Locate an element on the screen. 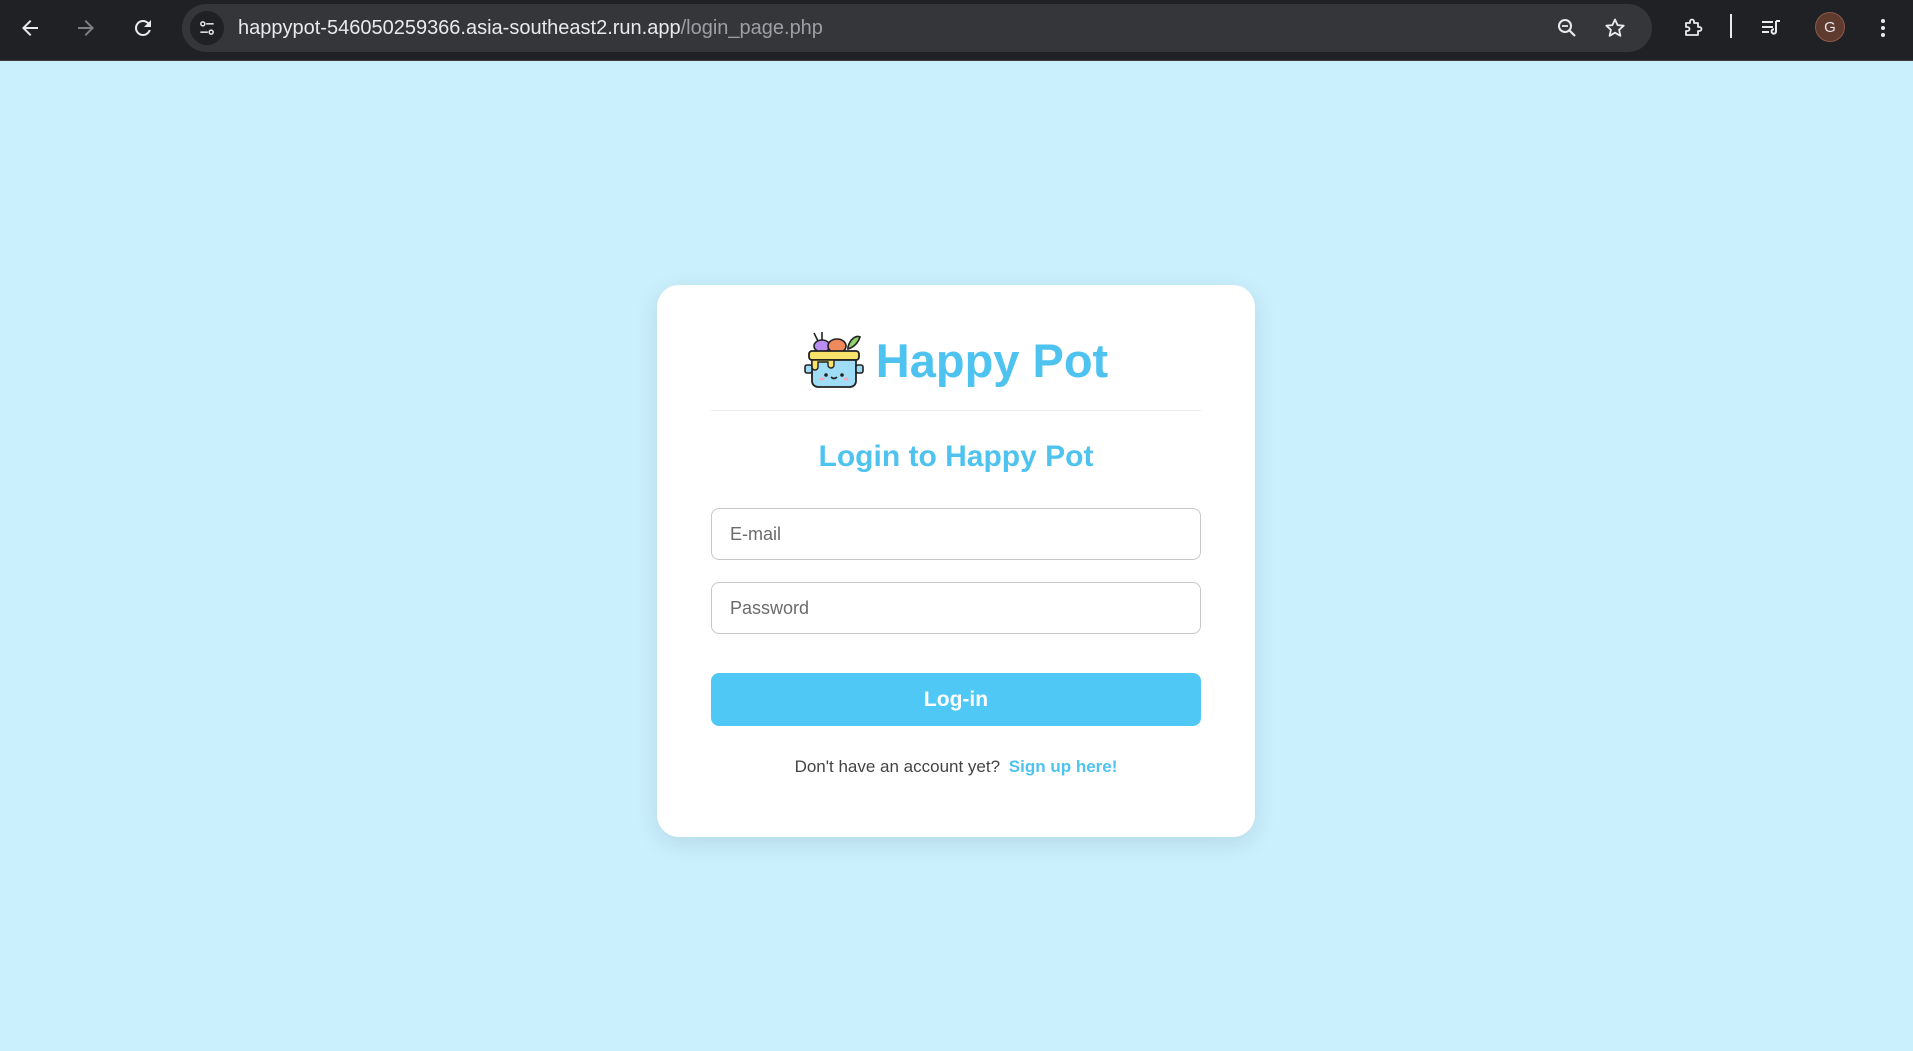 The image size is (1913, 1051). bookmark-button is located at coordinates (1615, 28).